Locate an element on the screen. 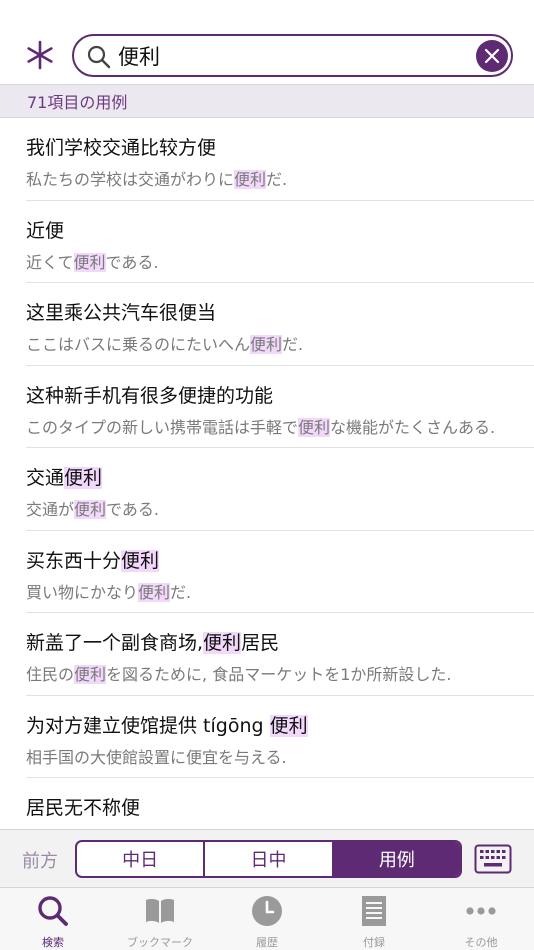 This screenshot has height=950, width=534. text-segment: 居民无不称便 is located at coordinates (83, 808).